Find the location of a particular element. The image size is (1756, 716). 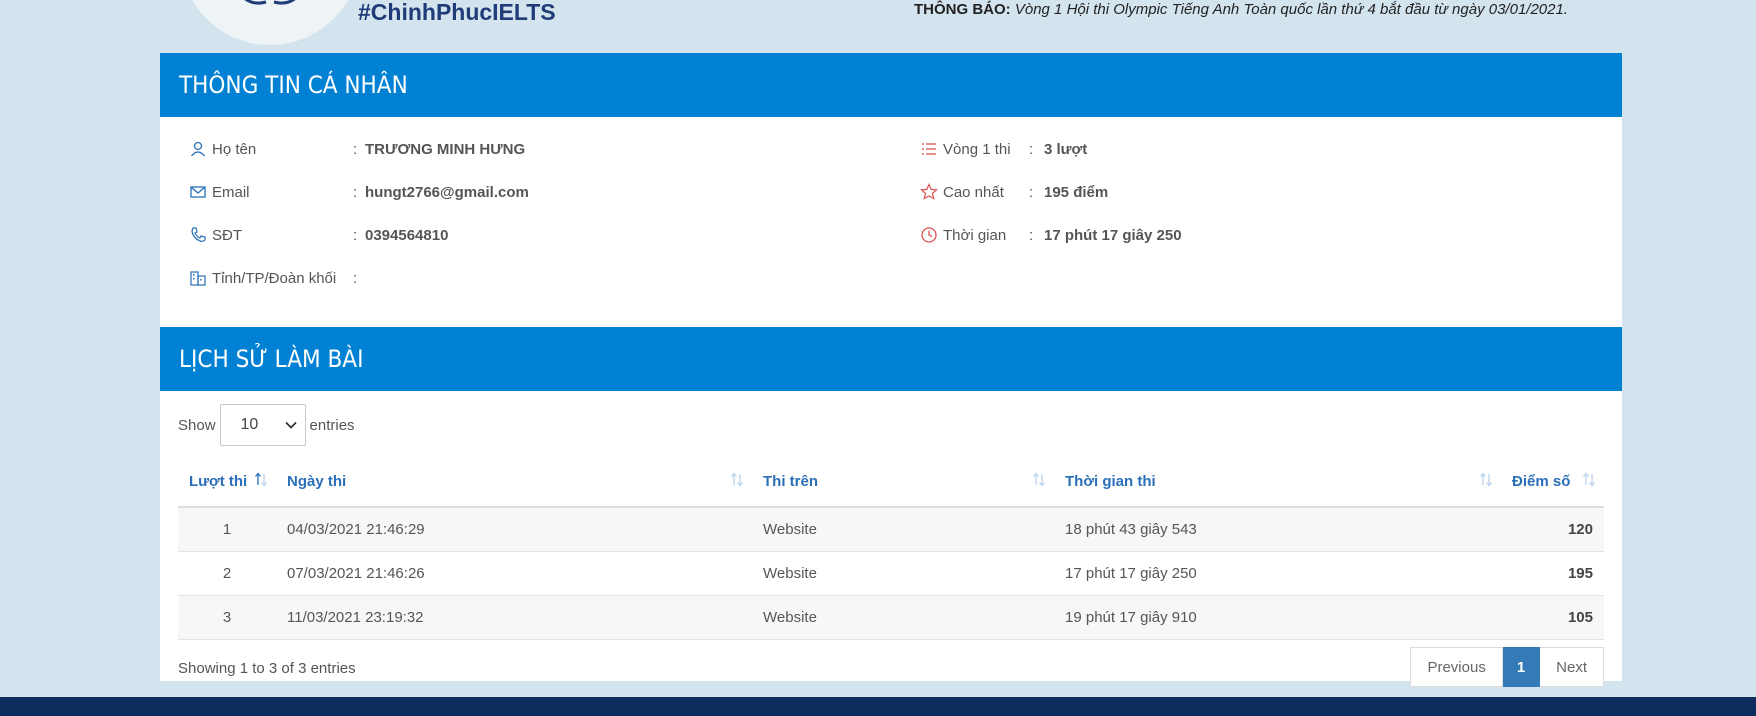

cell-attempt: 3 is located at coordinates (227, 617).